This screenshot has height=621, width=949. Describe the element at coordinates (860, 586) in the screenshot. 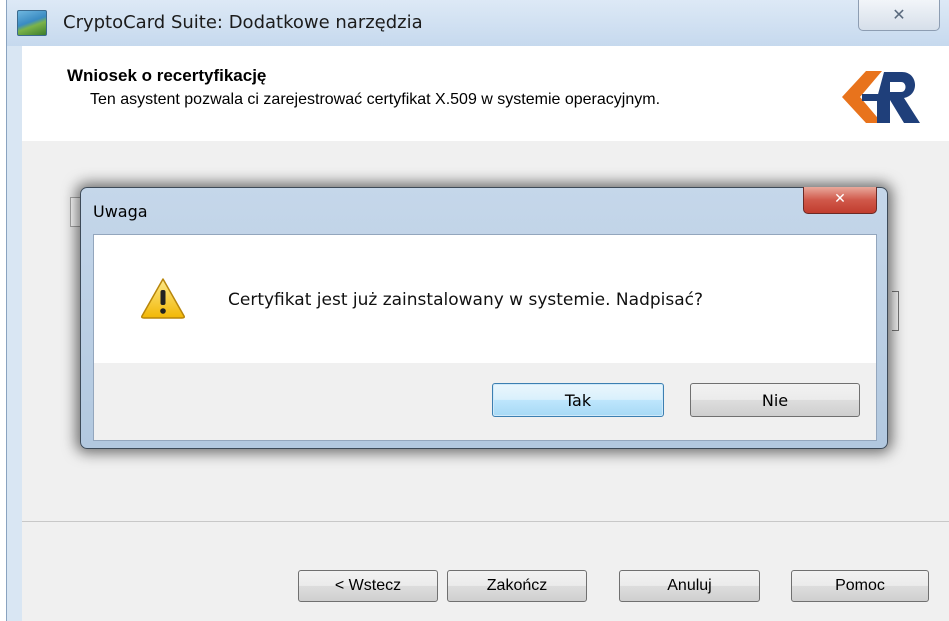

I see `help-button: Pomoc` at that location.